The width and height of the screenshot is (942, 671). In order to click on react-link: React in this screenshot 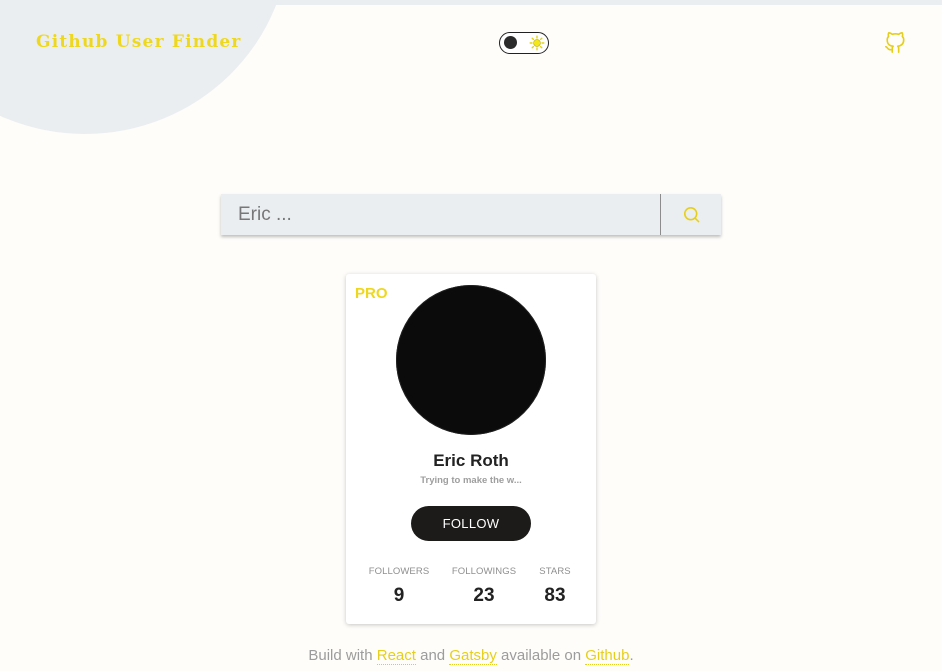, I will do `click(396, 656)`.